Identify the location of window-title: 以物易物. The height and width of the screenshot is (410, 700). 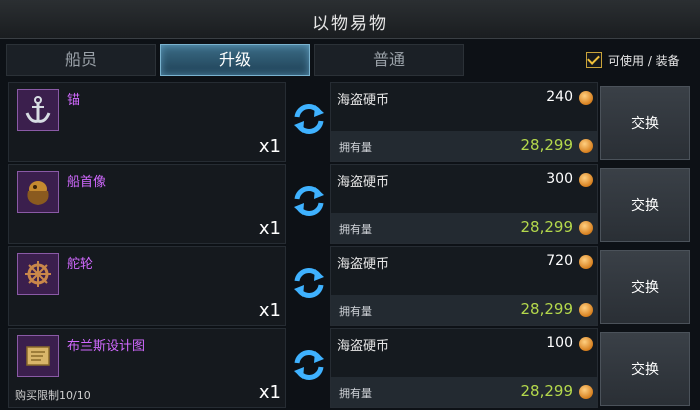
(350, 24).